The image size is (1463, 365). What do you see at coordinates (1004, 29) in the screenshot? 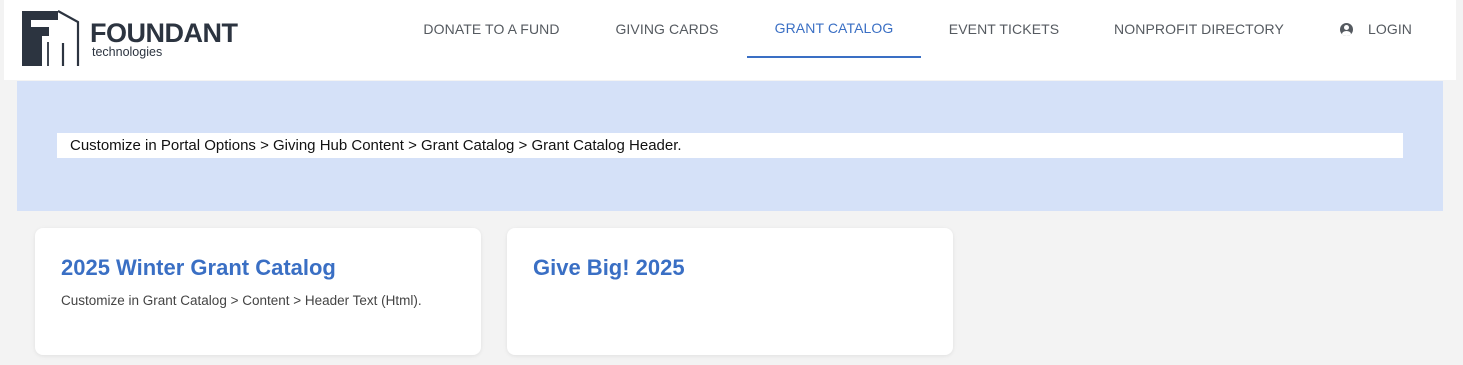
I see `nav-item-event-tickets: EVENT TICKETS` at bounding box center [1004, 29].